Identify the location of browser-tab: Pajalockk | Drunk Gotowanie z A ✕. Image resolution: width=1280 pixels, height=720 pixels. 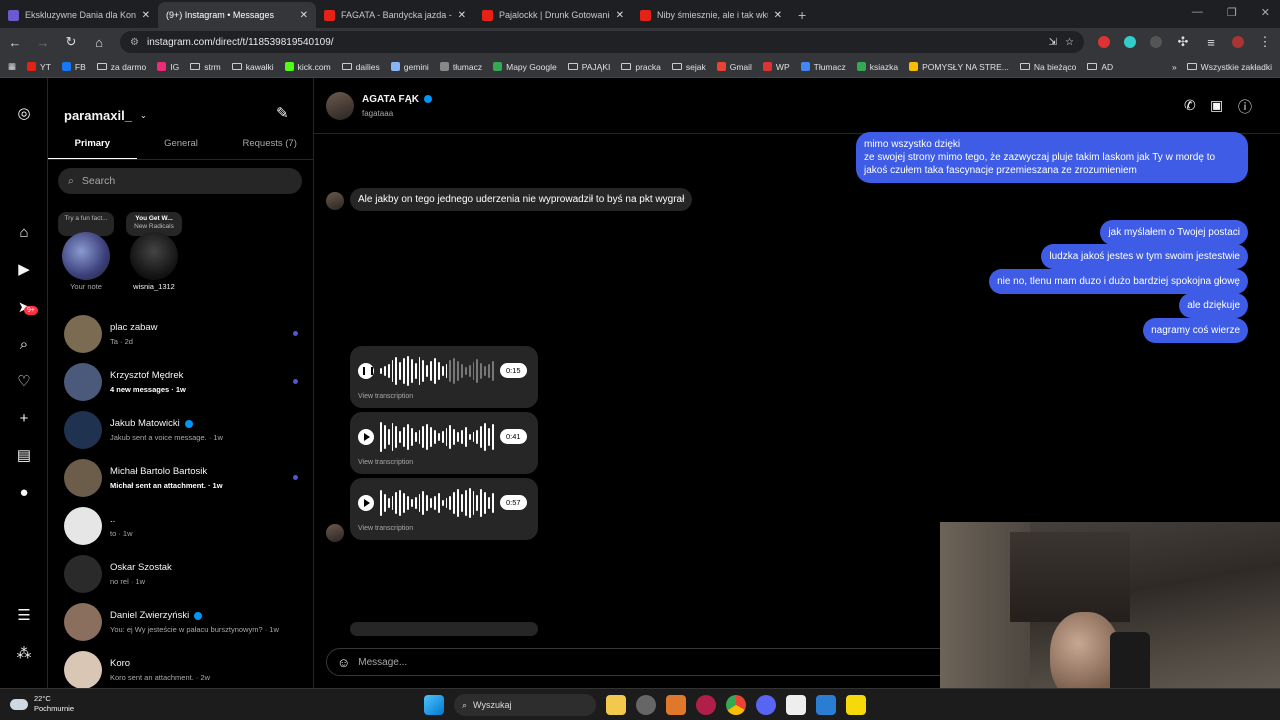
(553, 15).